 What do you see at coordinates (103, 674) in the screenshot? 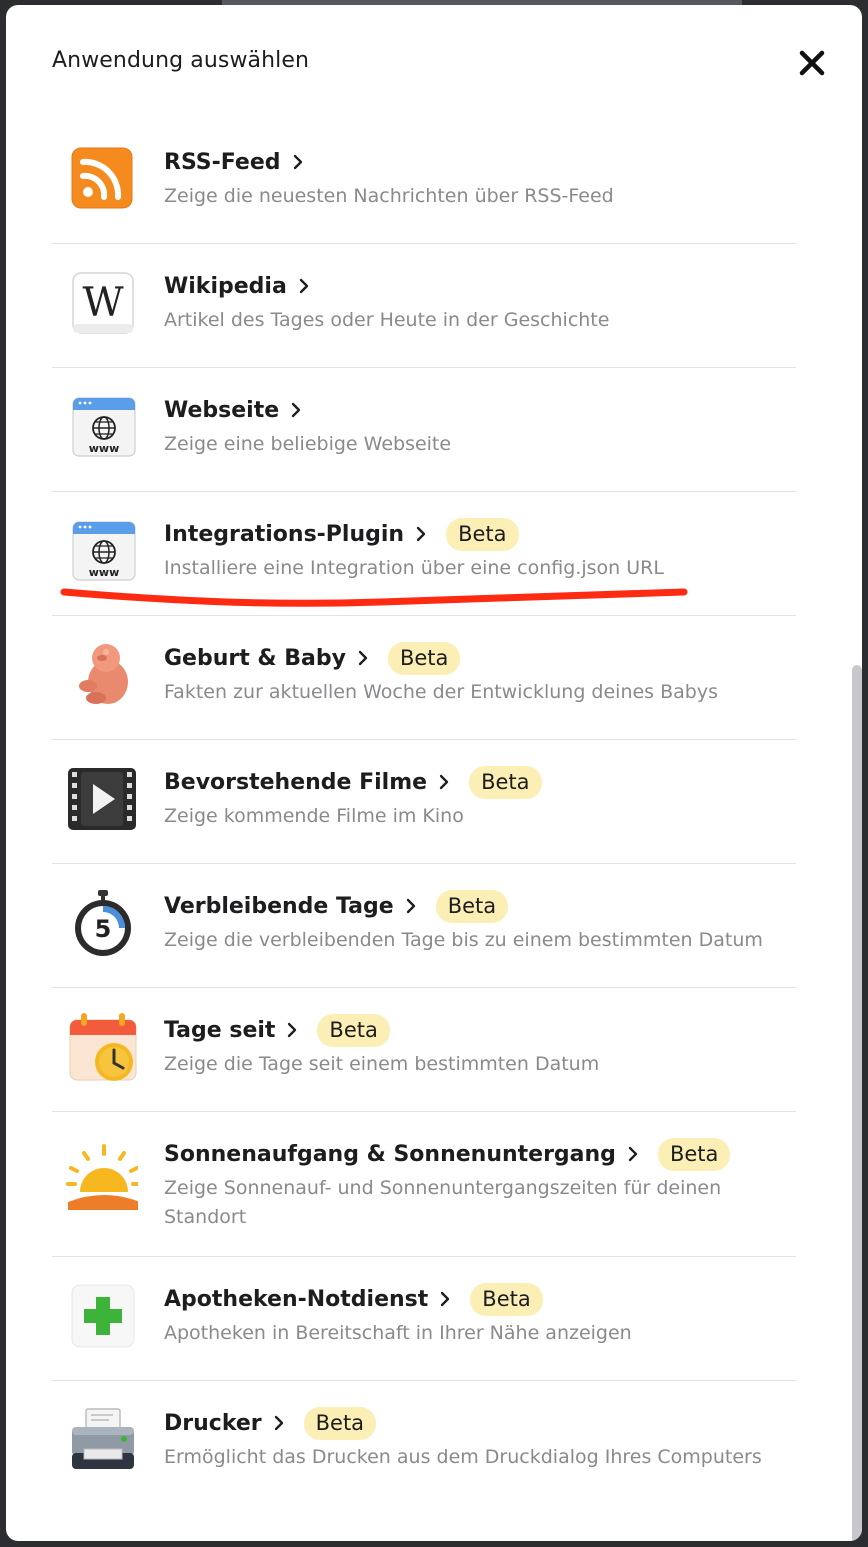
I see `fetus-icon` at bounding box center [103, 674].